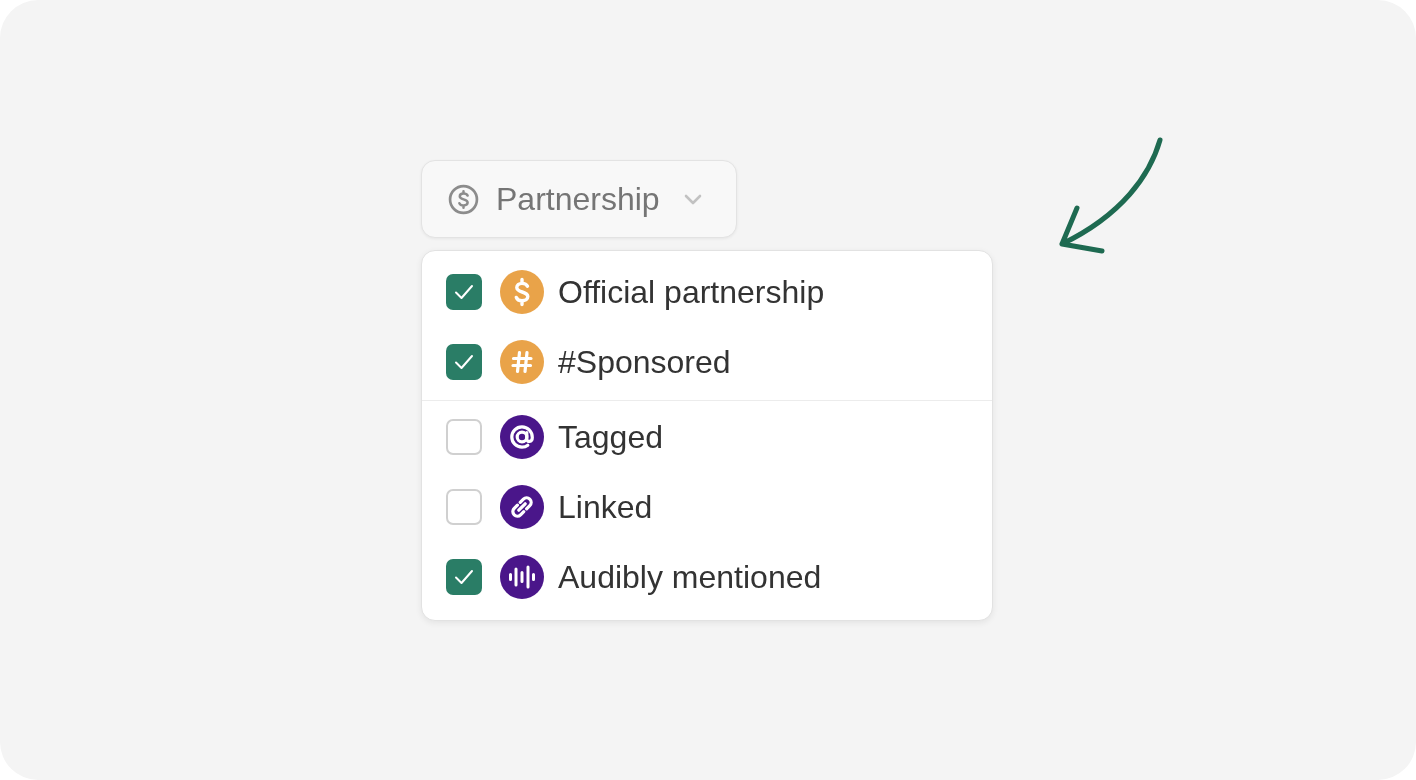 The image size is (1416, 780). I want to click on option-label: Tagged, so click(610, 437).